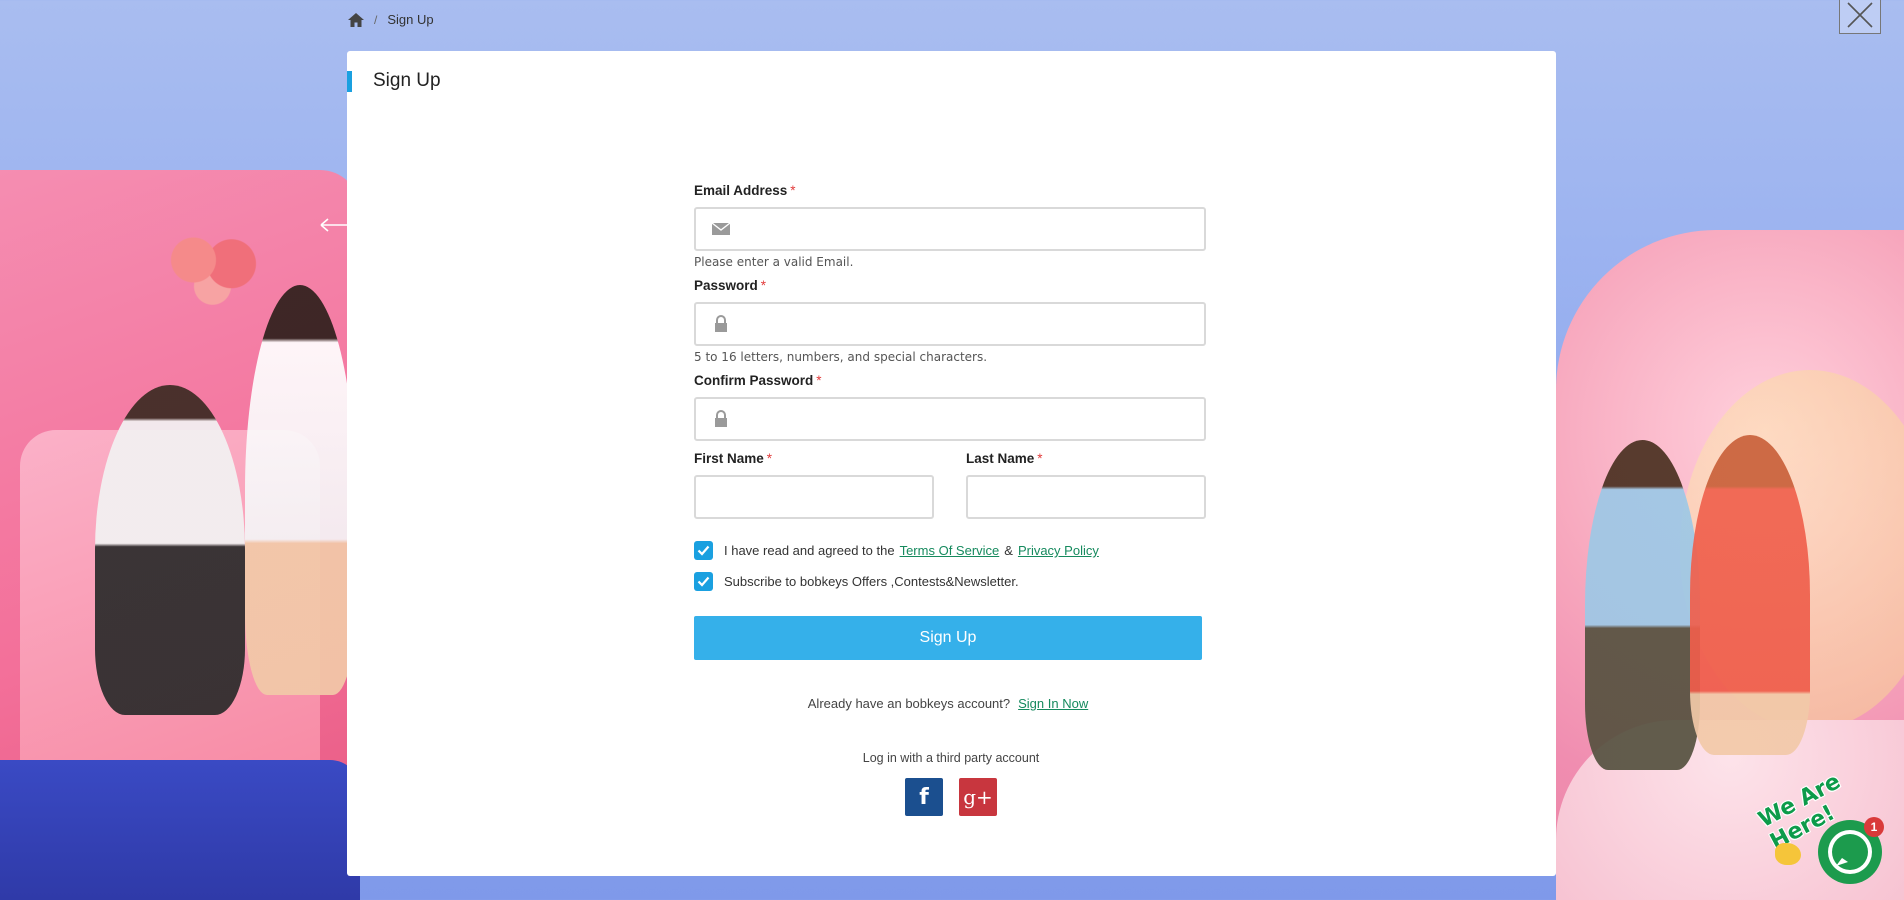 Image resolution: width=1904 pixels, height=900 pixels. I want to click on last-name-label-text: Last Name, so click(1000, 458).